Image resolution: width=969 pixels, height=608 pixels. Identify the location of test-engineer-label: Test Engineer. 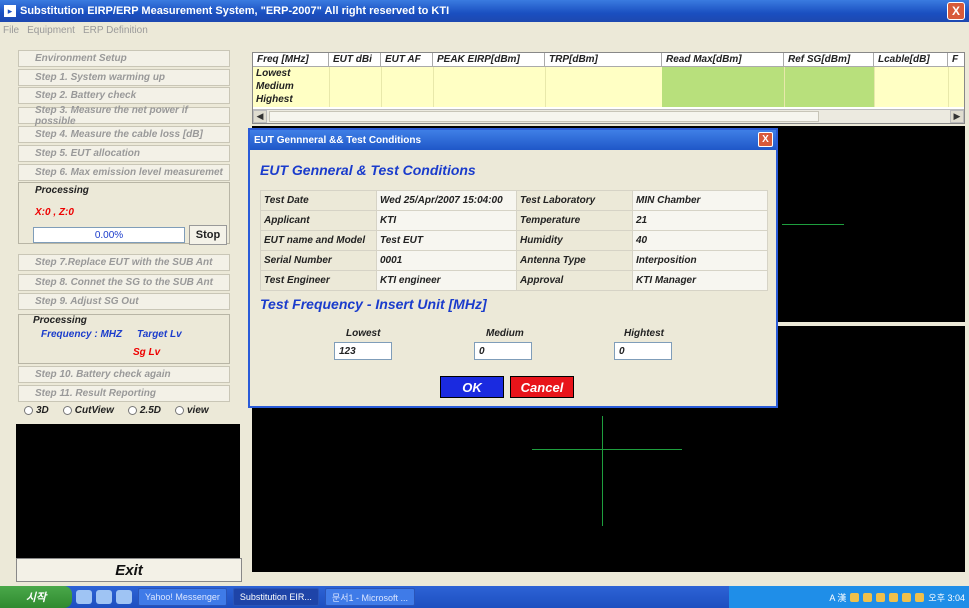
(318, 280).